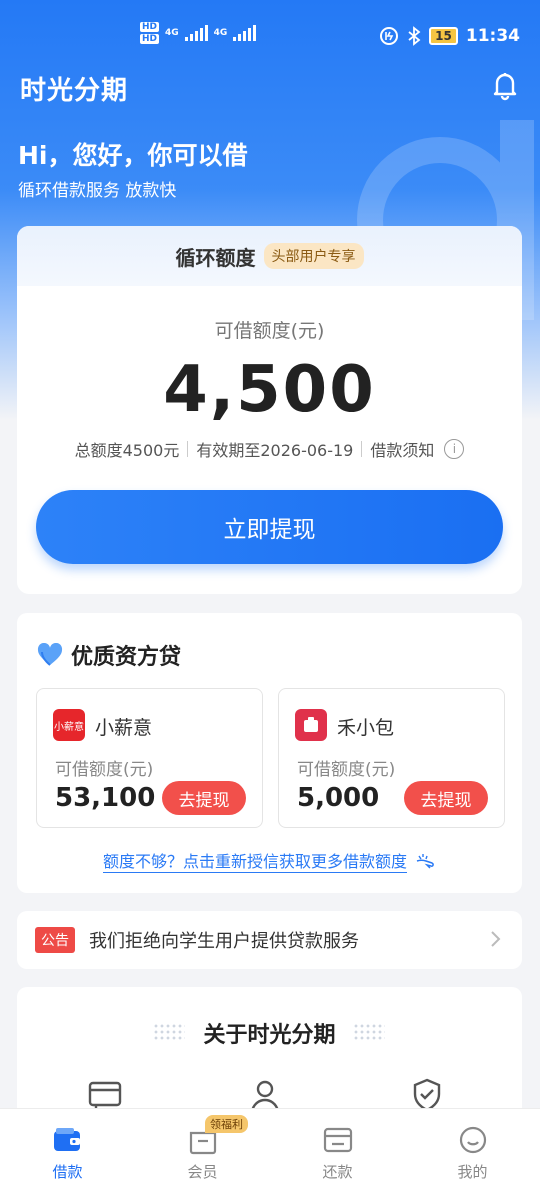  I want to click on about-section: 关于时光分期, so click(269, 1057).